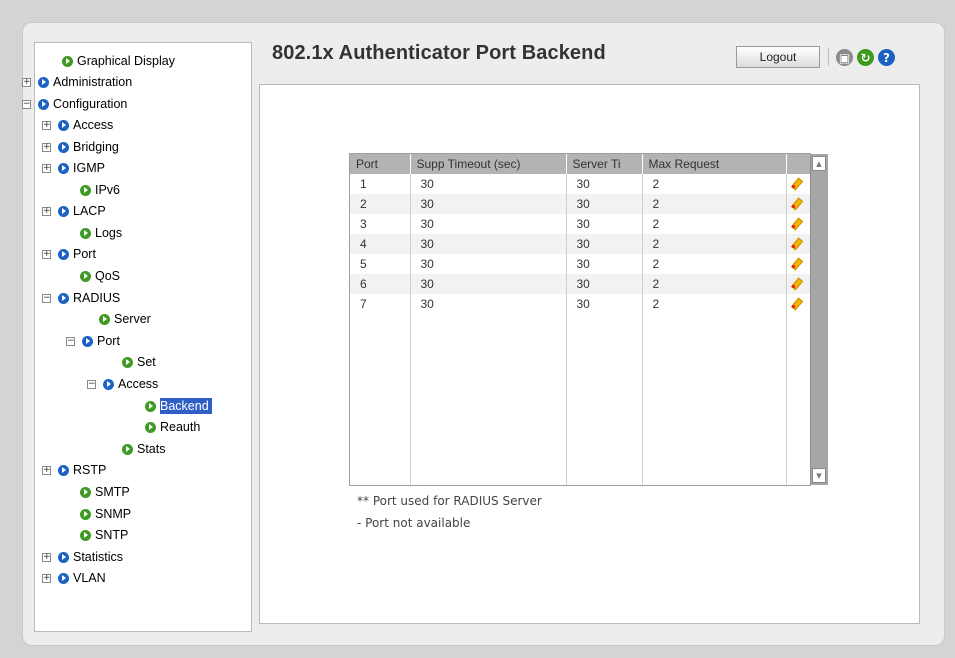 This screenshot has width=955, height=658. Describe the element at coordinates (580, 304) in the screenshot. I see `table-row: 7 30 30 2` at that location.